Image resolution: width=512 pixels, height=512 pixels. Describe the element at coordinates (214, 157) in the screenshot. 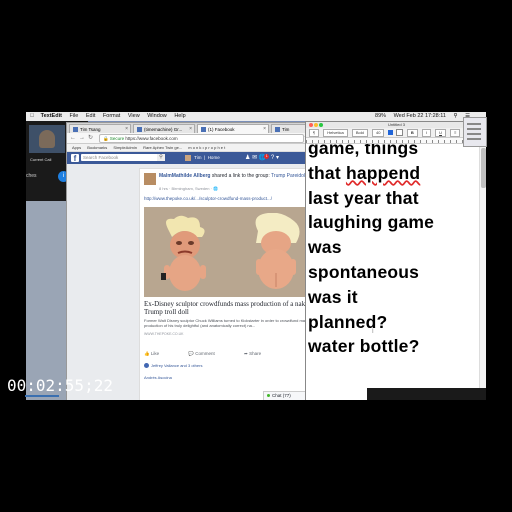

I see `home-link: Home` at that location.